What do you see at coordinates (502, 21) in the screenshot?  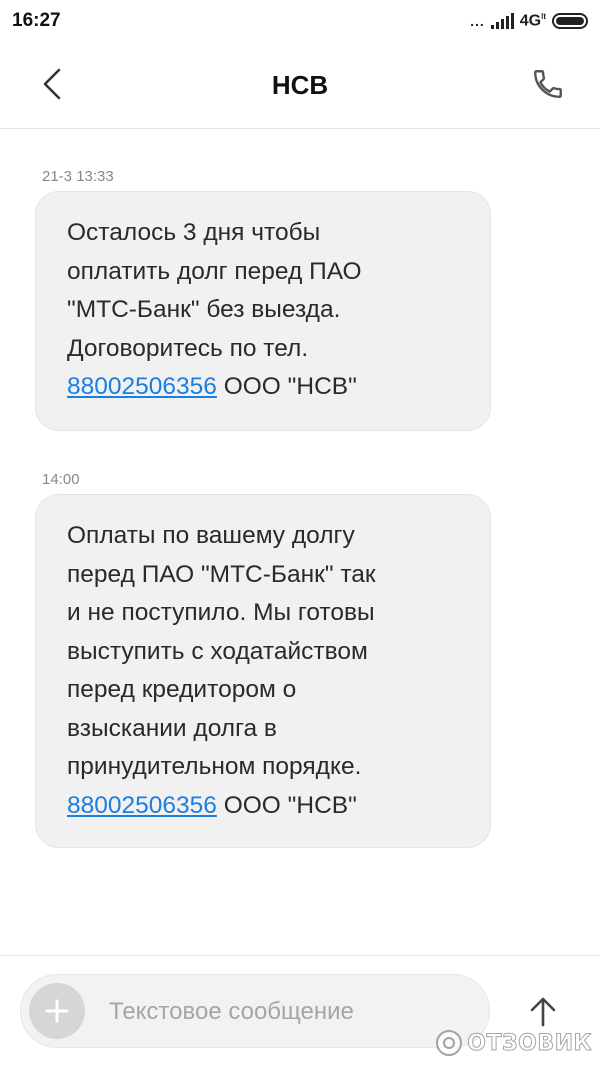 I see `signal-icon` at bounding box center [502, 21].